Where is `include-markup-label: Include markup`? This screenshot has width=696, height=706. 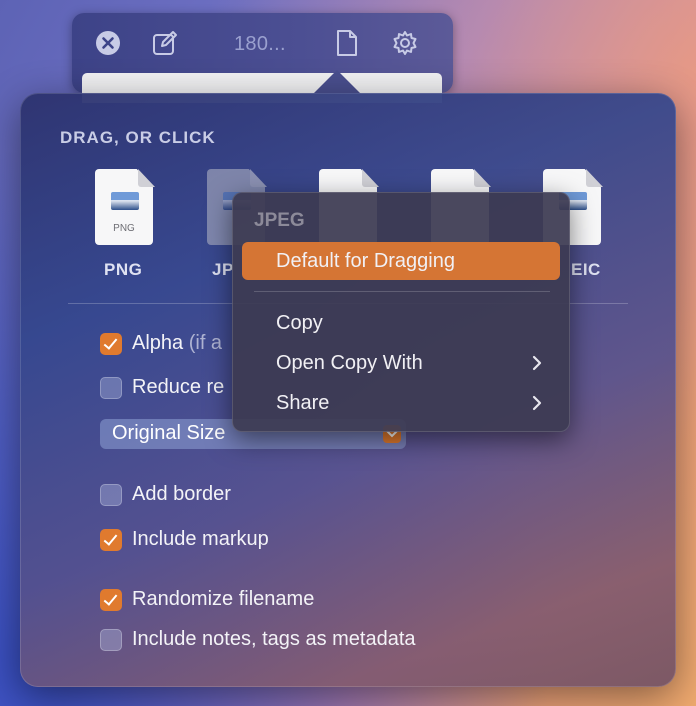 include-markup-label: Include markup is located at coordinates (200, 539).